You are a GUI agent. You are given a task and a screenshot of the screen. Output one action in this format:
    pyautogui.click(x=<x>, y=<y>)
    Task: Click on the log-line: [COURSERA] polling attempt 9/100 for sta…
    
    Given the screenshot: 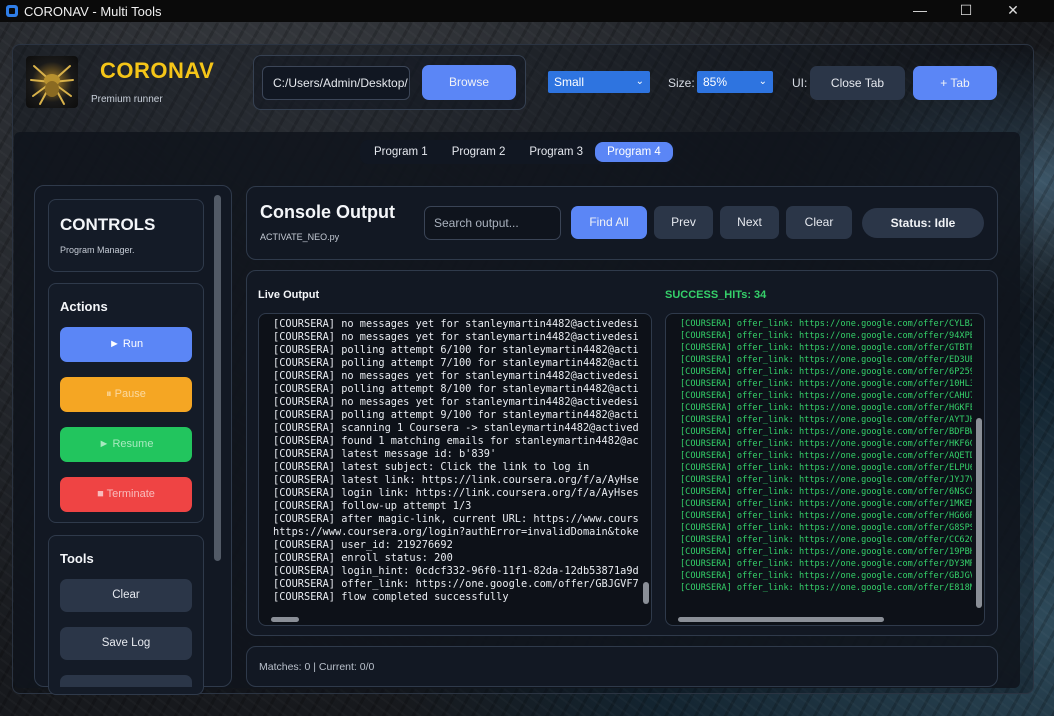 What is the action you would take?
    pyautogui.click(x=456, y=415)
    